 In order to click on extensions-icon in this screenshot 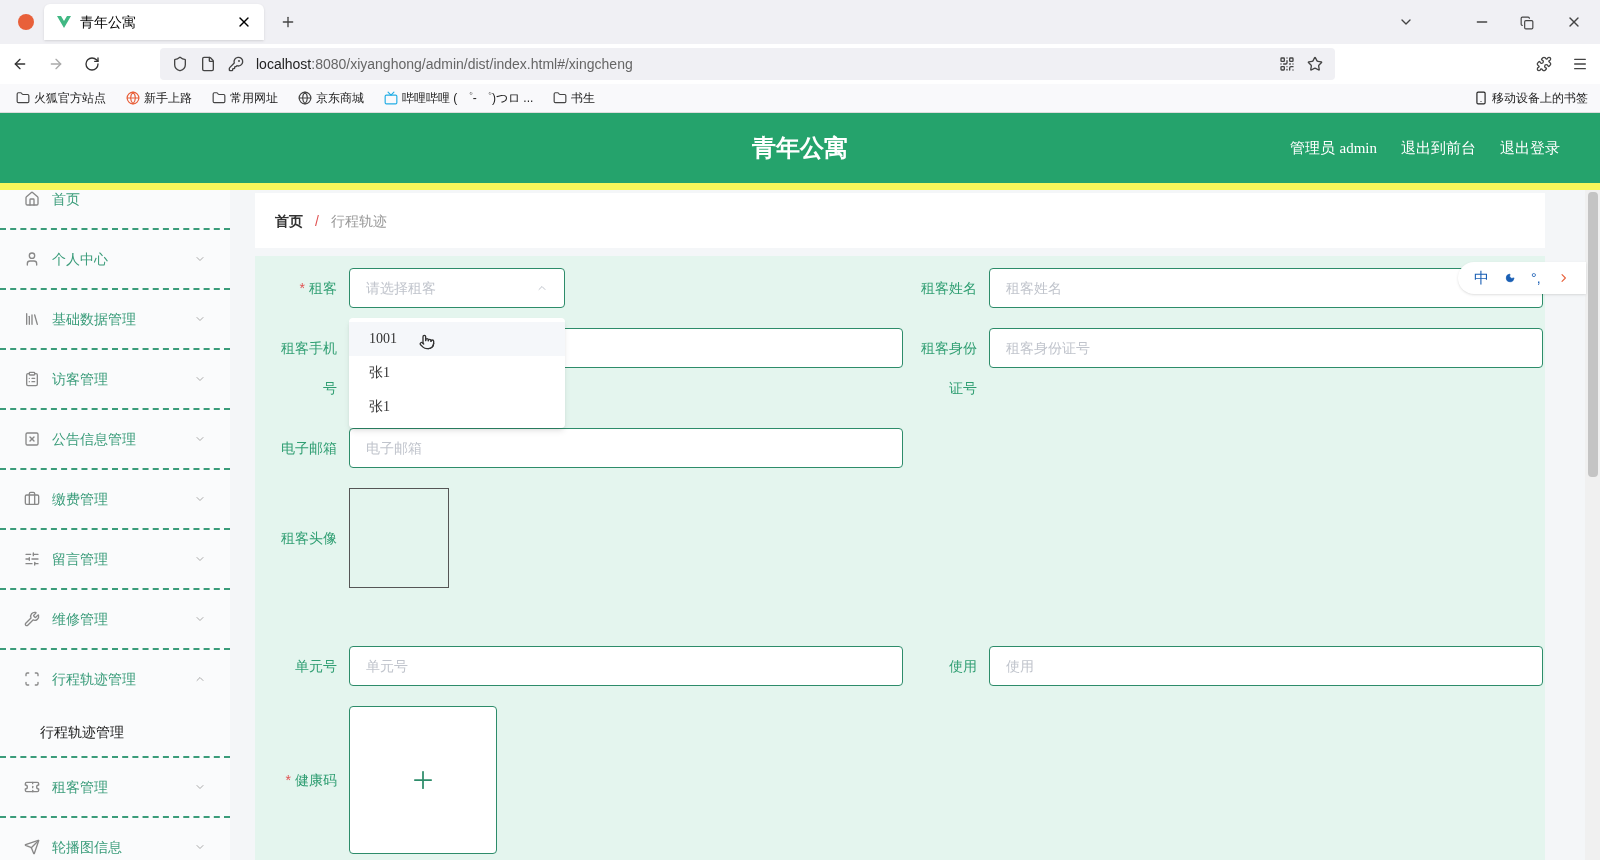, I will do `click(1544, 64)`.